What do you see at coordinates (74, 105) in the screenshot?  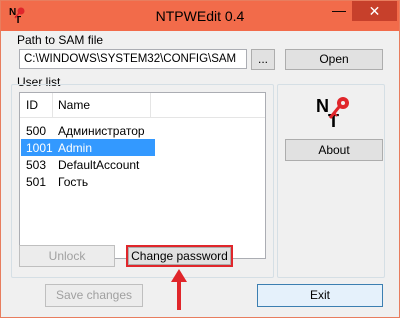 I see `column-header-name: Name` at bounding box center [74, 105].